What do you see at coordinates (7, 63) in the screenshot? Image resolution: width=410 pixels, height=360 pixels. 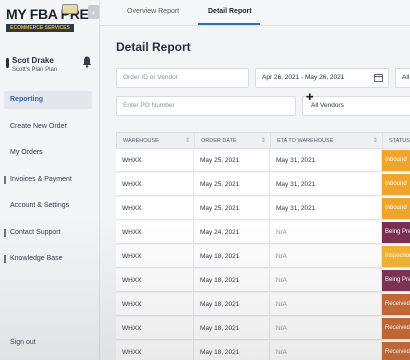 I see `user-indicator` at bounding box center [7, 63].